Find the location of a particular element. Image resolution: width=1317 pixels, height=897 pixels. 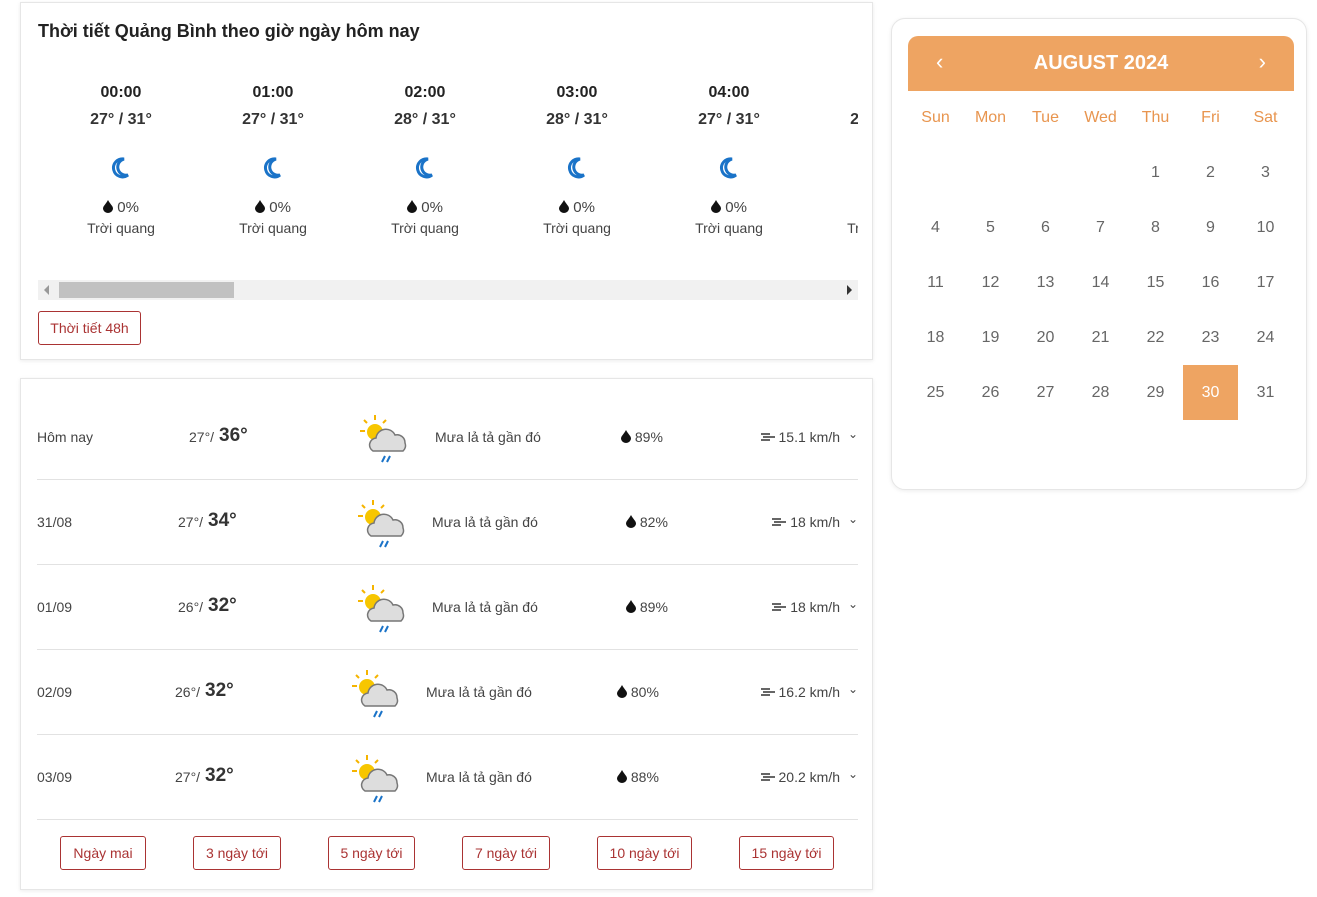

forecast-range-button: 10 ngày tới is located at coordinates (644, 853).